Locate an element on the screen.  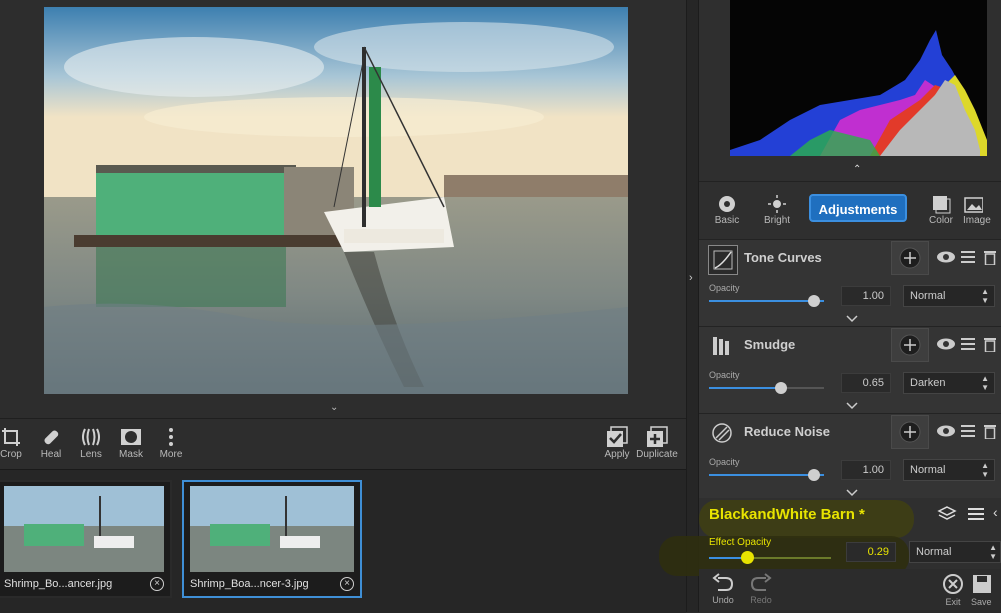
tab-color: Color is located at coordinates (941, 209).